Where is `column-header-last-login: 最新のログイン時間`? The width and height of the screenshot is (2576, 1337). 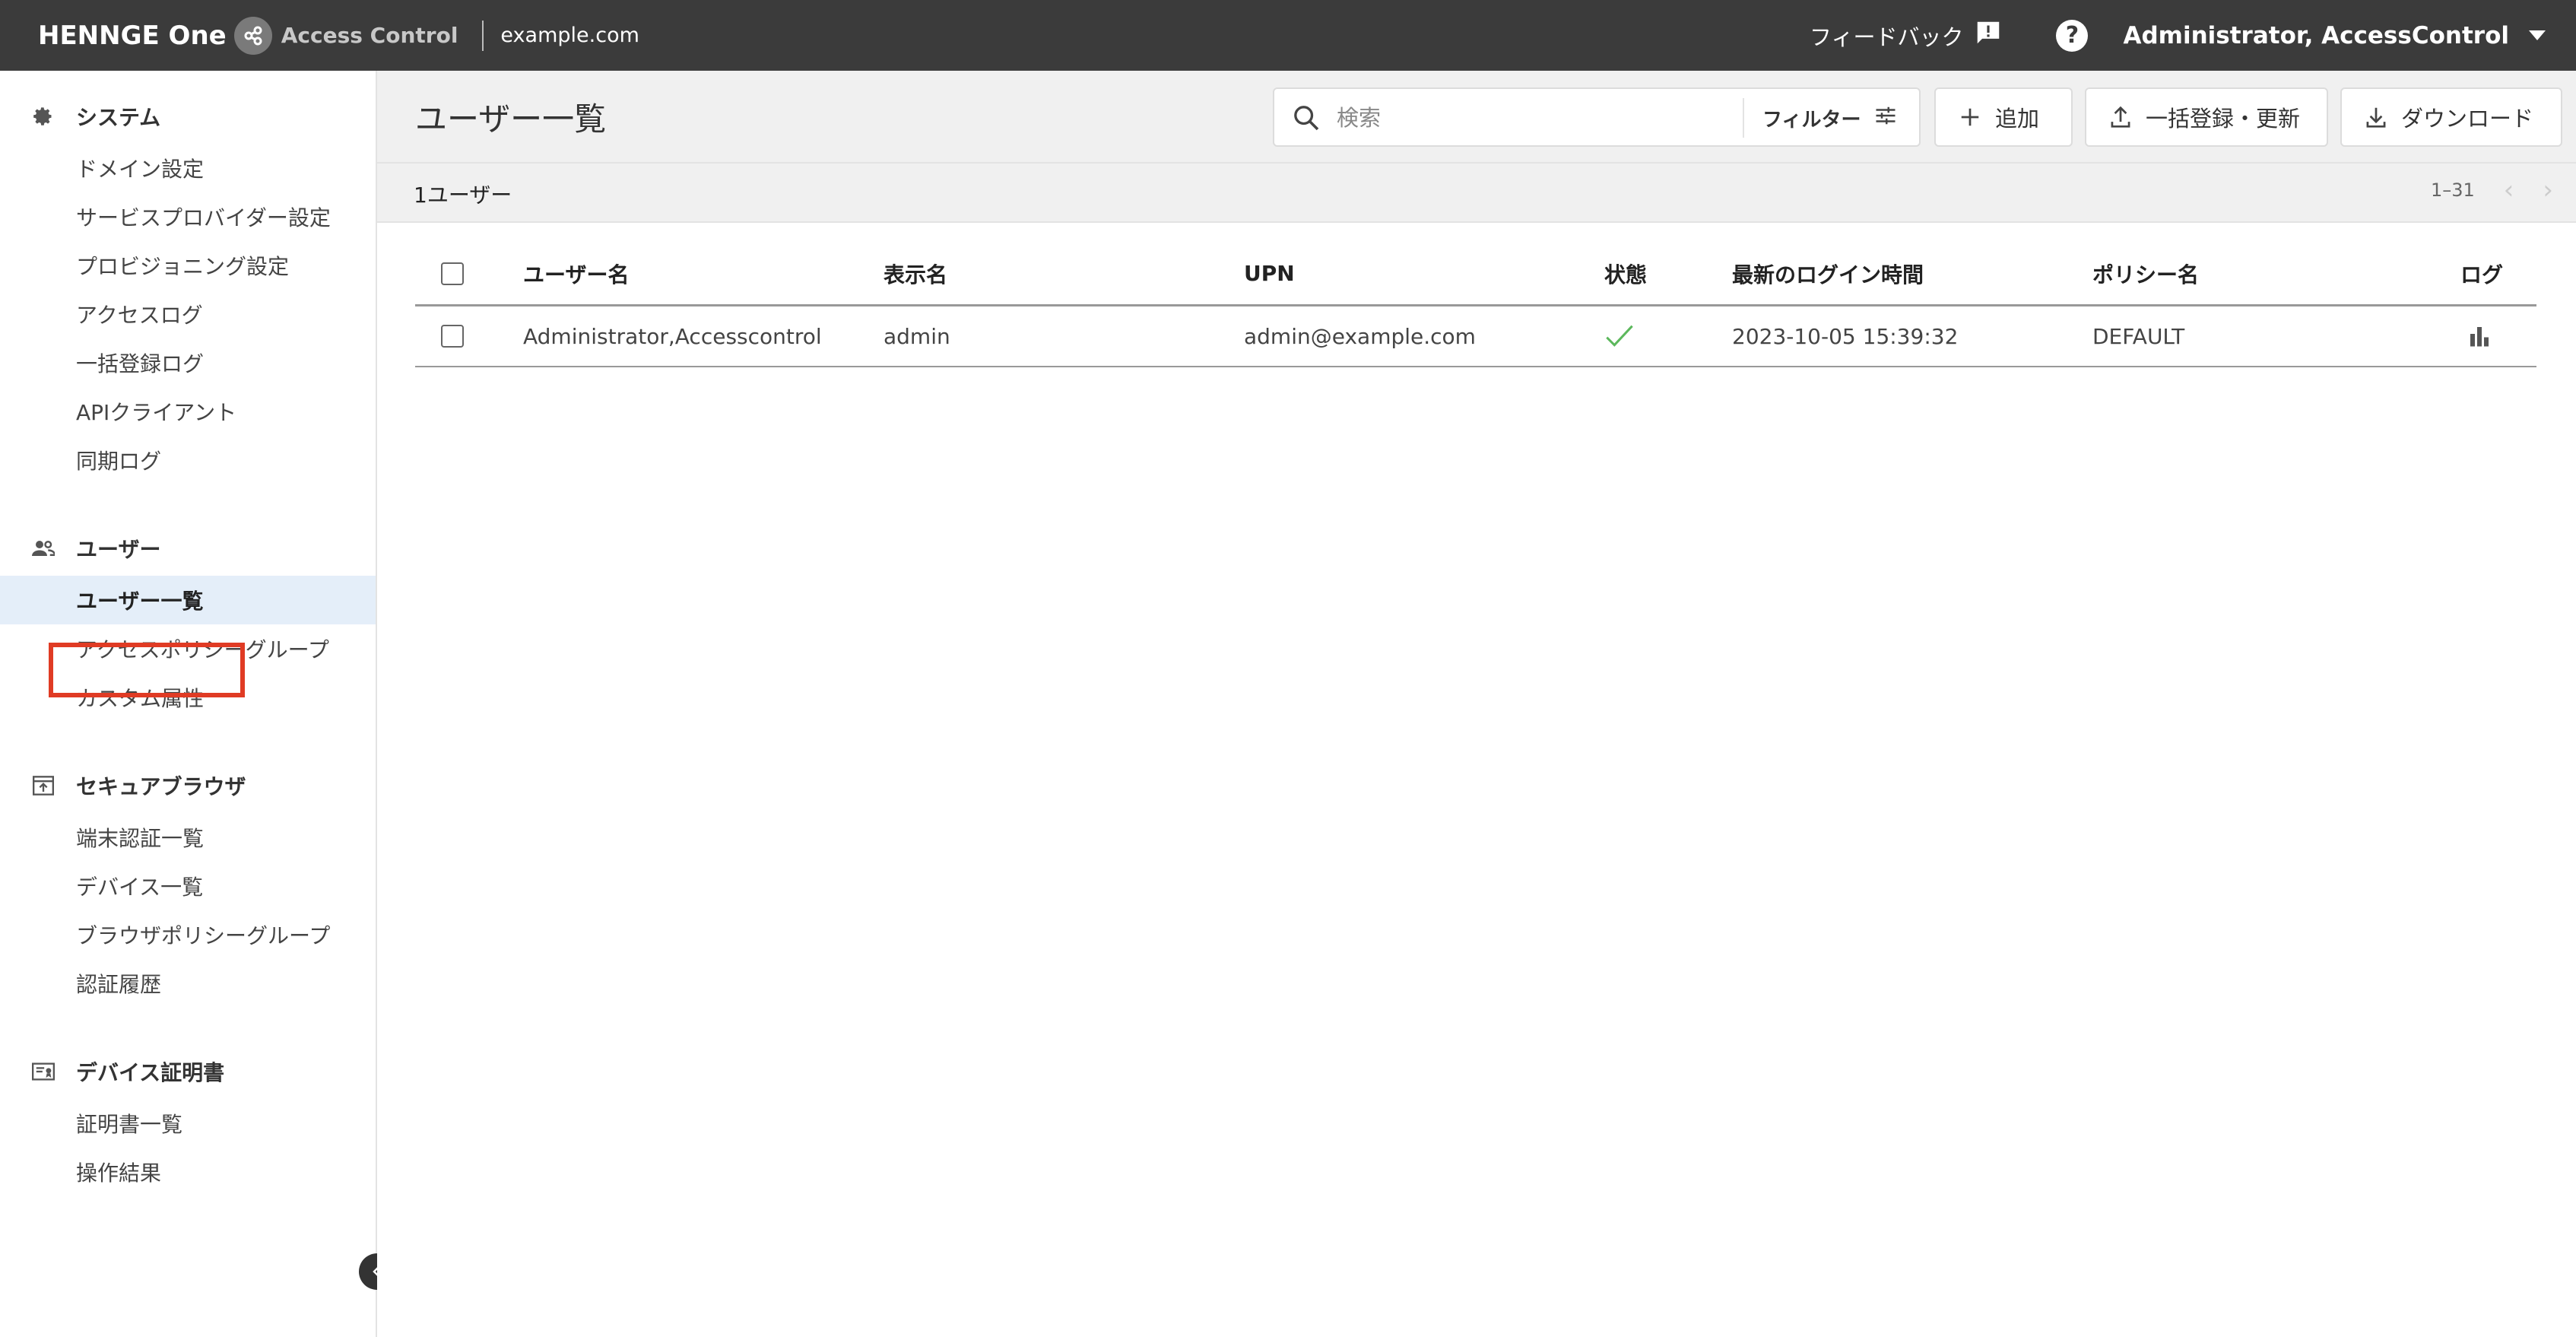
column-header-last-login: 最新のログイン時間 is located at coordinates (1828, 273).